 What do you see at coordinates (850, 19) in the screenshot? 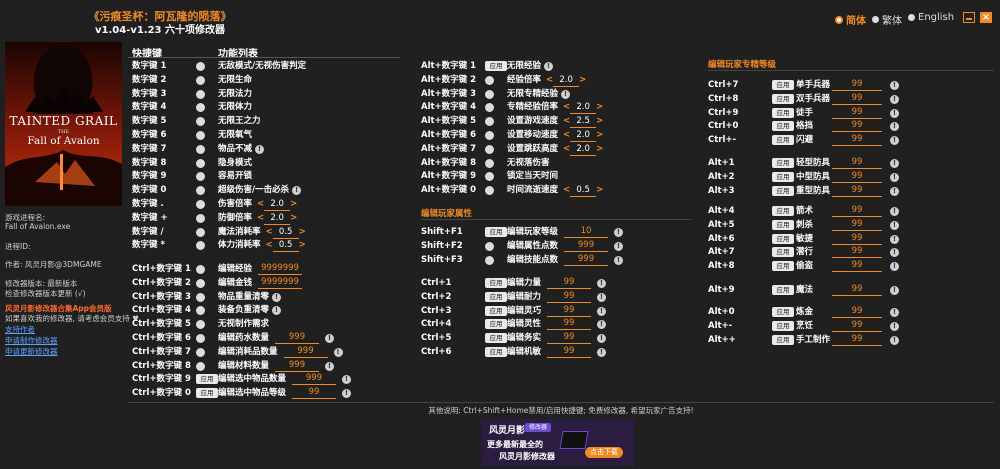
I see `lang-option-simplified: 简体` at bounding box center [850, 19].